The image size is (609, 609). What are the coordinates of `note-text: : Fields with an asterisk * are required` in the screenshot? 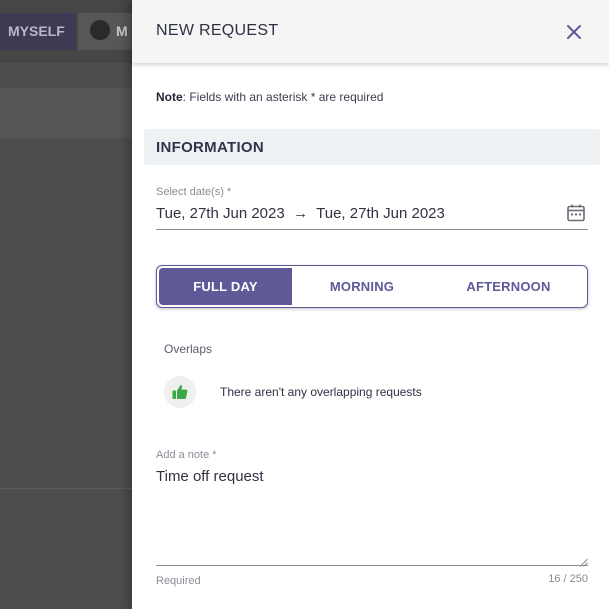 It's located at (283, 97).